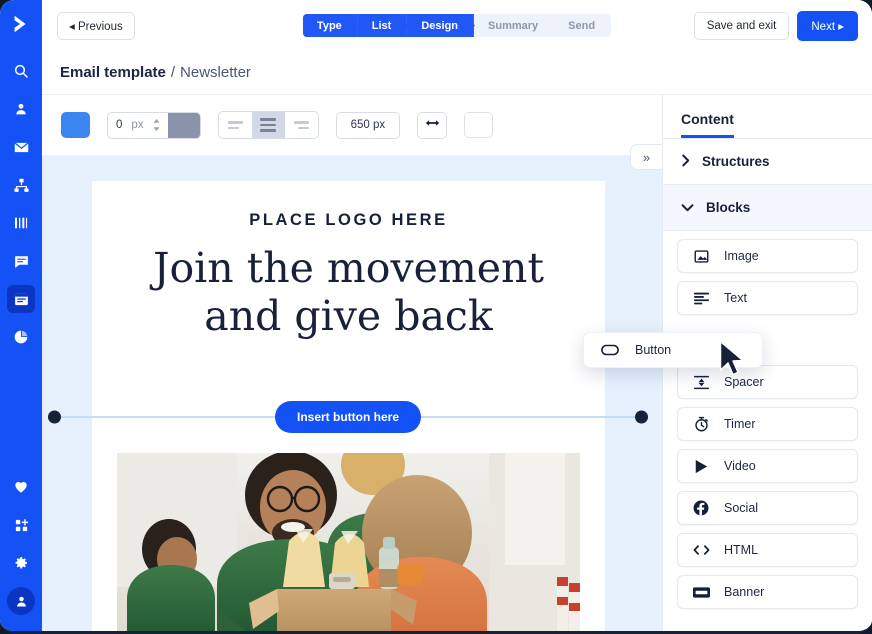  Describe the element at coordinates (827, 25) in the screenshot. I see `next-button: Next ▸` at that location.